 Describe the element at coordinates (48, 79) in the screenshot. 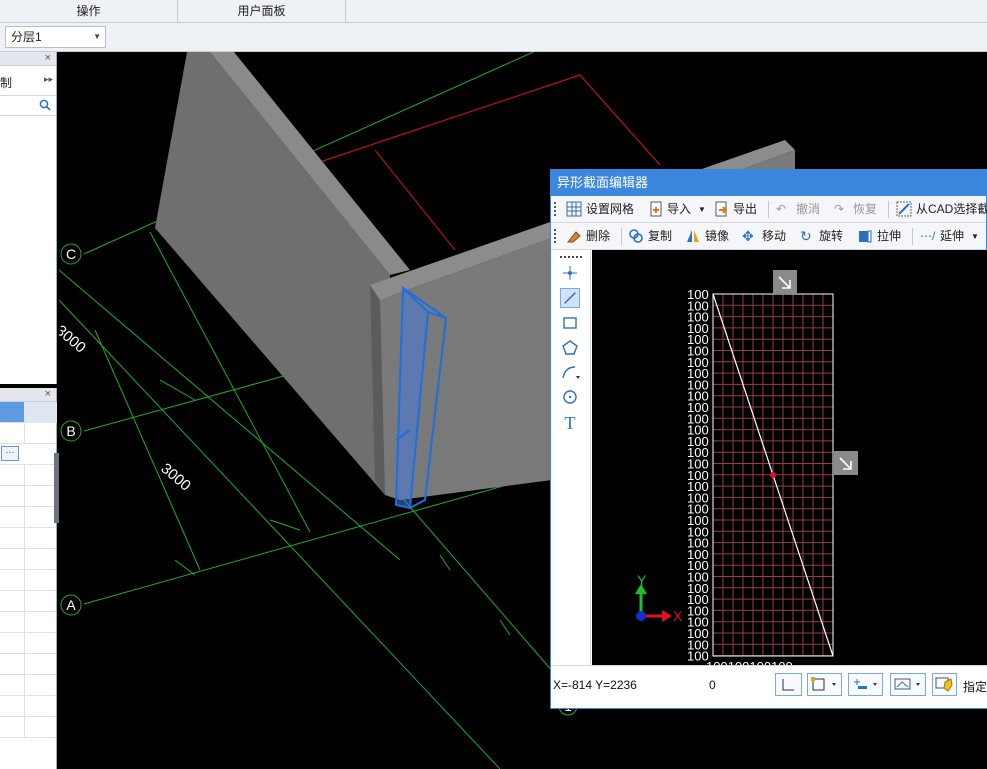

I see `expand-arrows-icon: ▸▸` at that location.